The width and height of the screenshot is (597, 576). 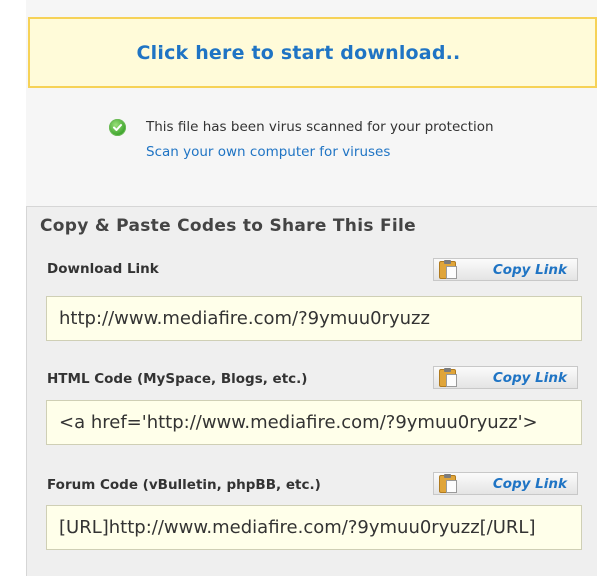 I want to click on forum-code-label: Forum Code (vBulletin, phpBB, etc.), so click(x=184, y=485).